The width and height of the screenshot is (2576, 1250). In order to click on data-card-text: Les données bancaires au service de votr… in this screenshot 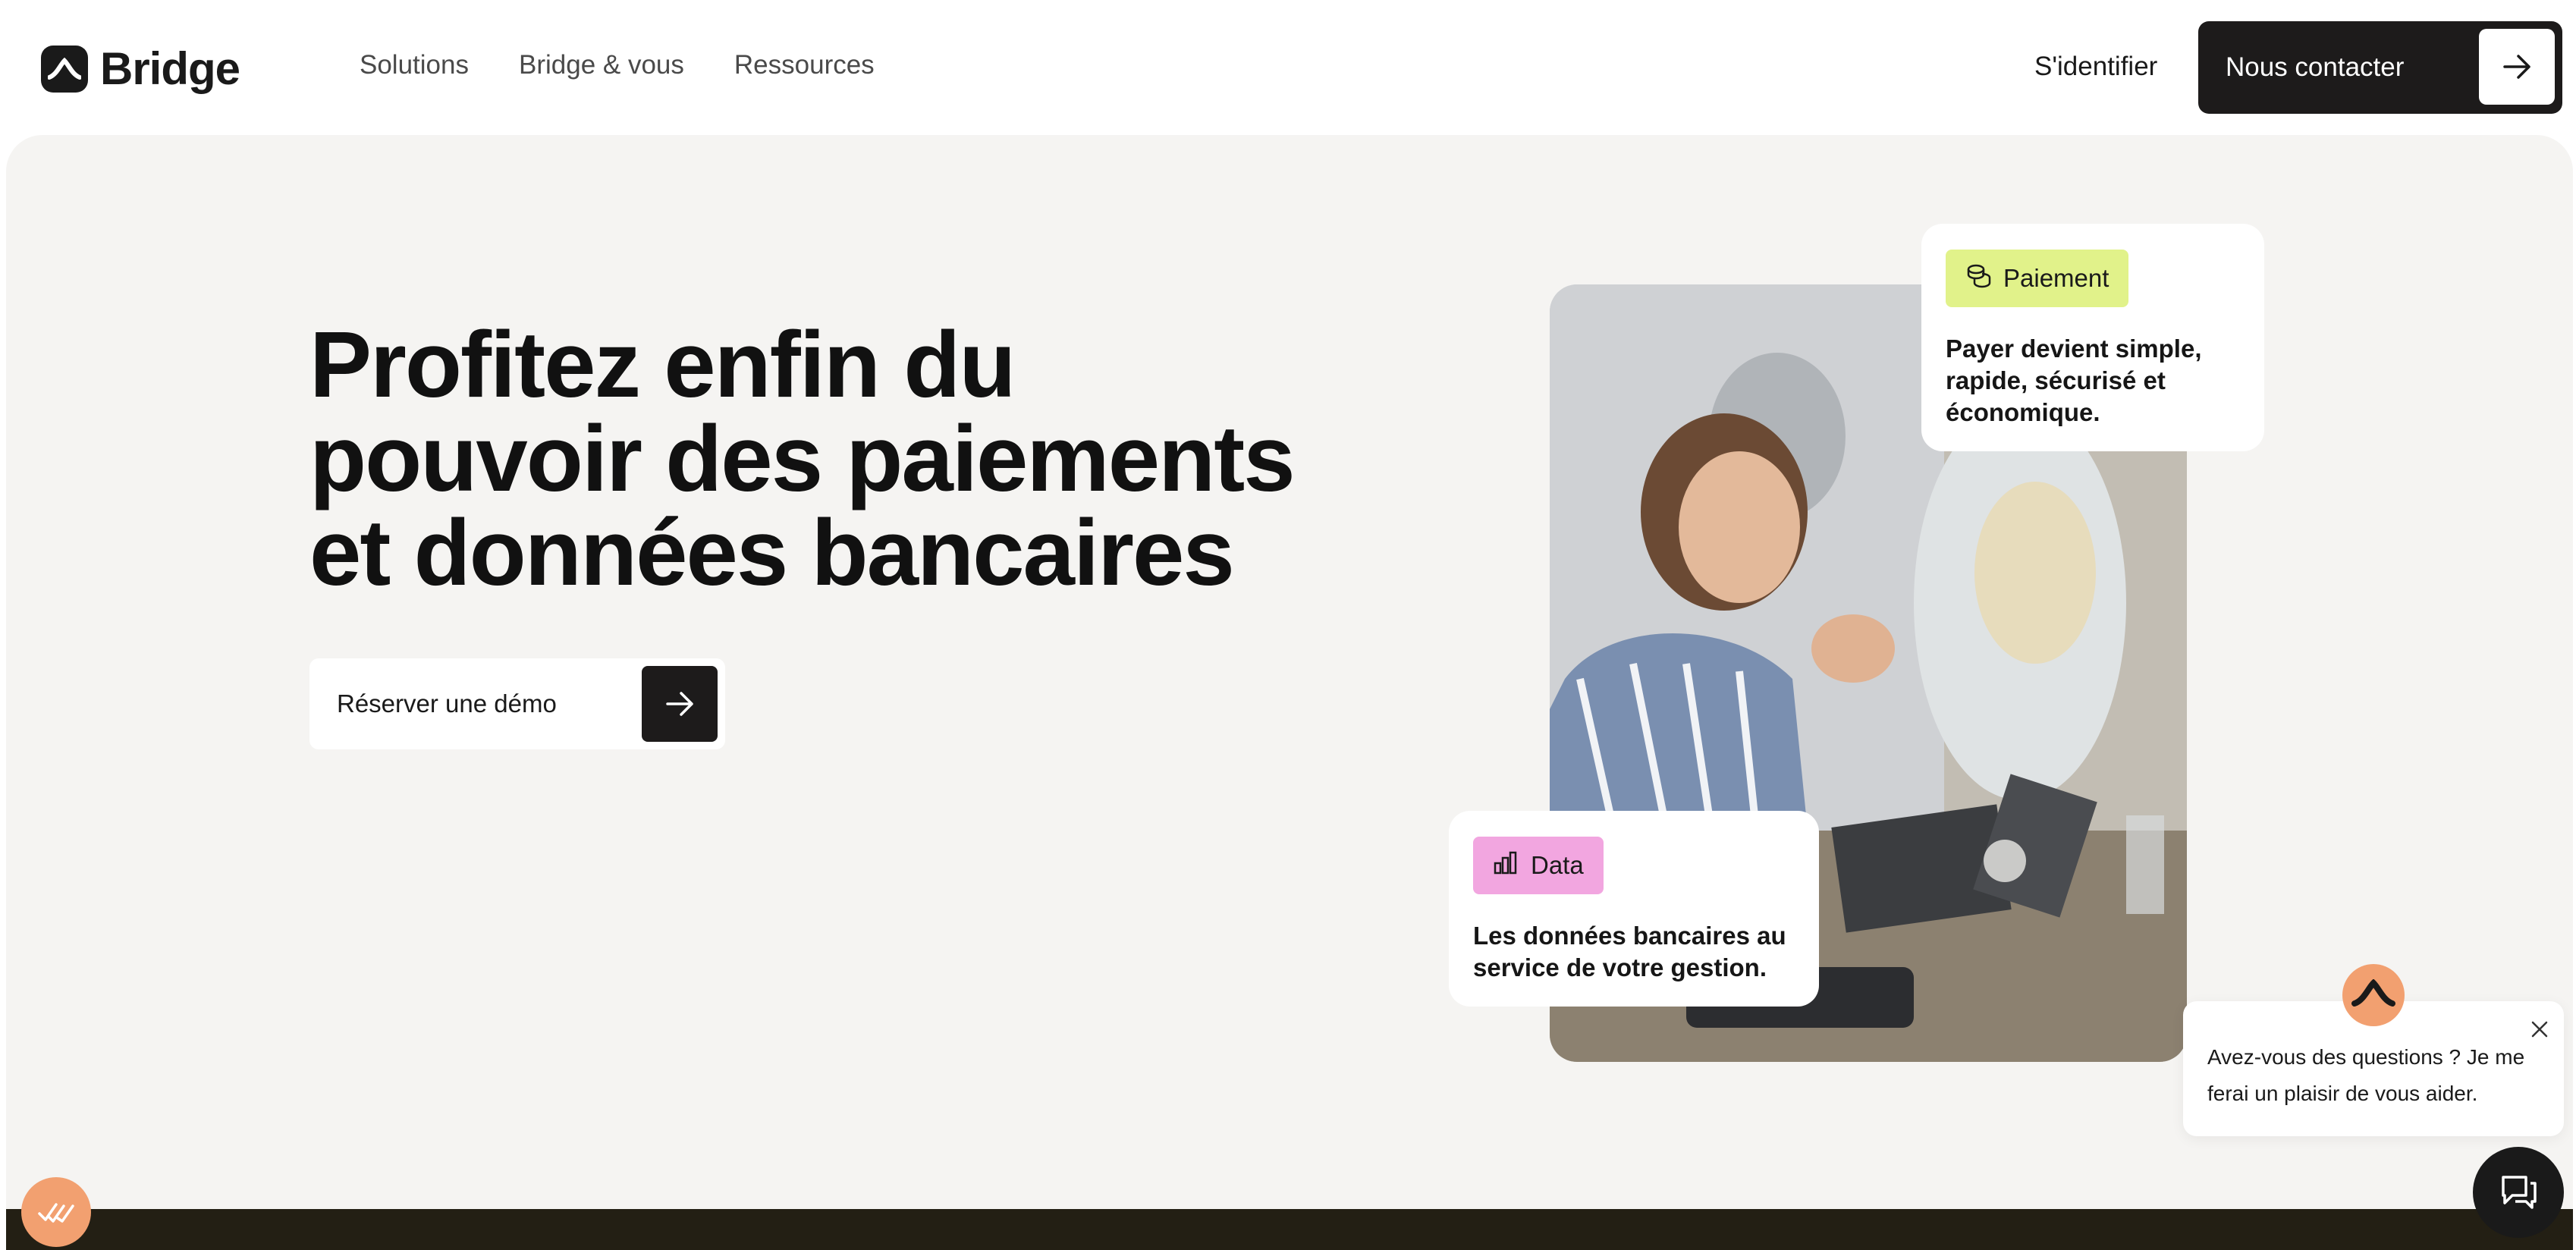, I will do `click(1629, 951)`.